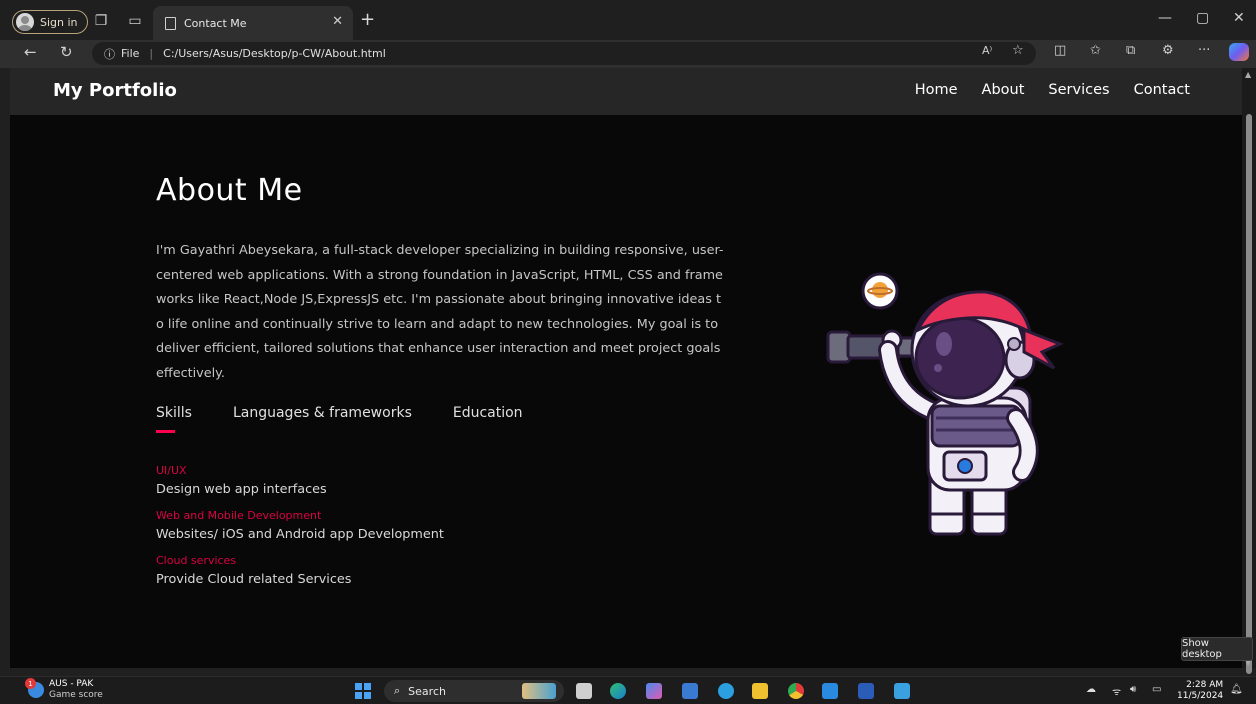 This screenshot has width=1256, height=704. I want to click on clock-time: 2:28 AM, so click(1205, 685).